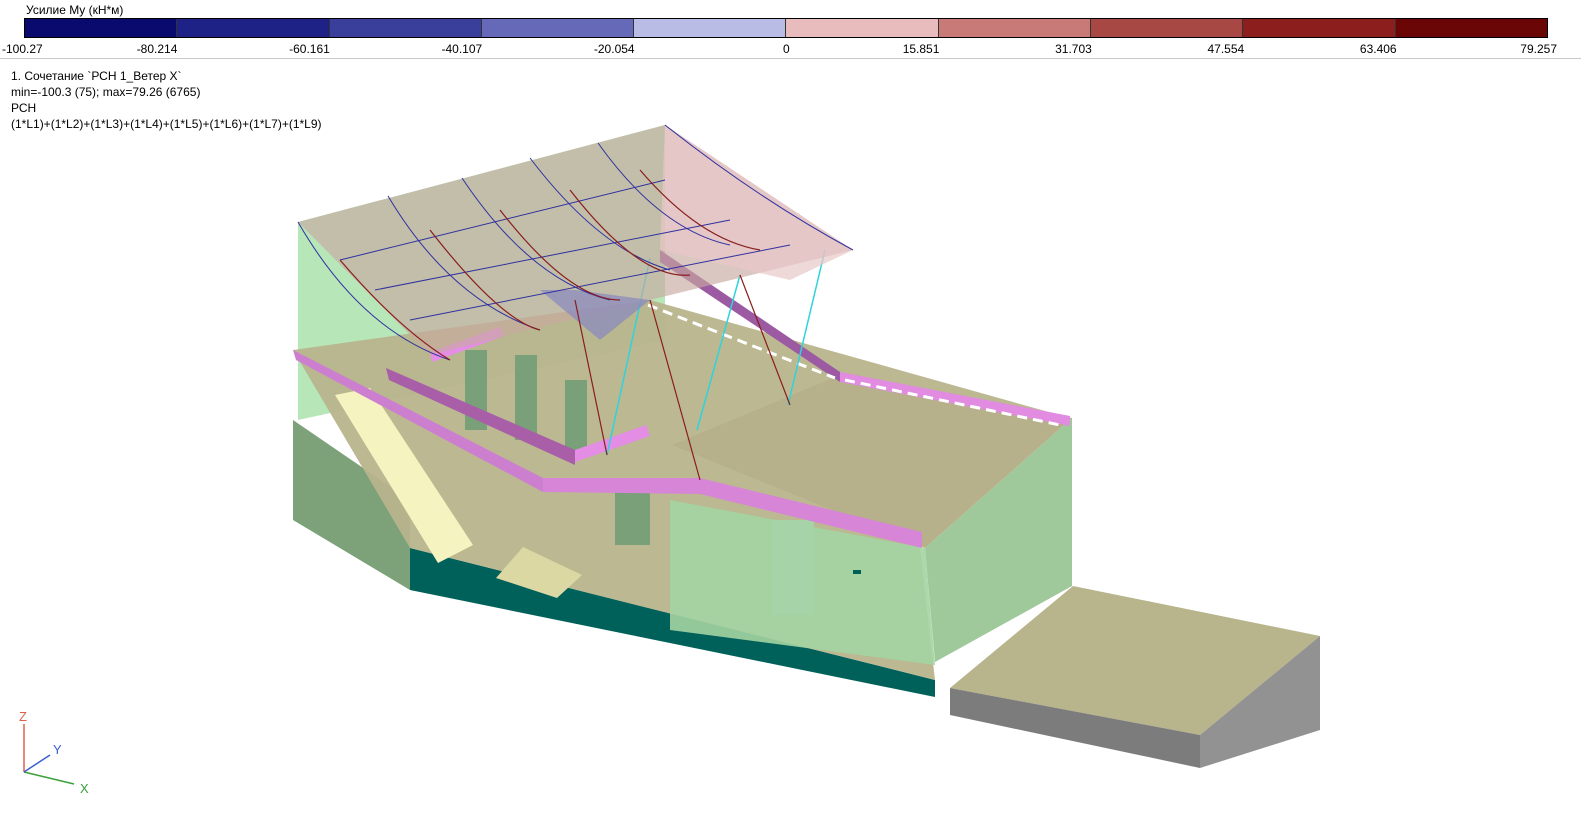  Describe the element at coordinates (57, 749) in the screenshot. I see `axis-label-y: Y` at that location.